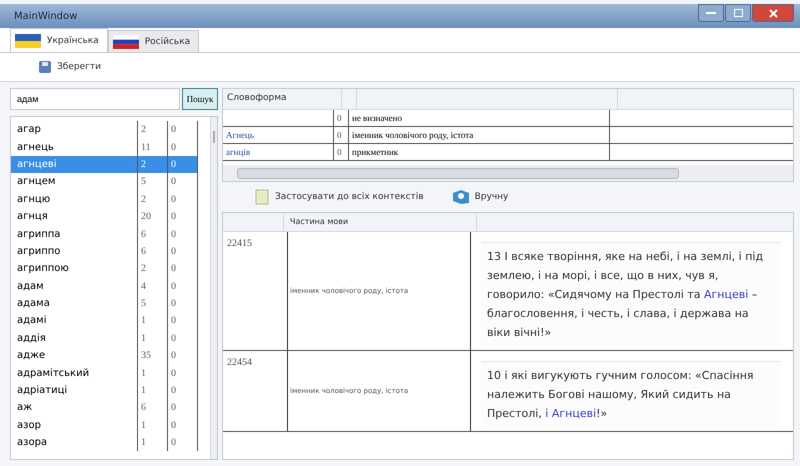 This screenshot has height=466, width=800. Describe the element at coordinates (153, 286) in the screenshot. I see `count-cell: 4` at that location.